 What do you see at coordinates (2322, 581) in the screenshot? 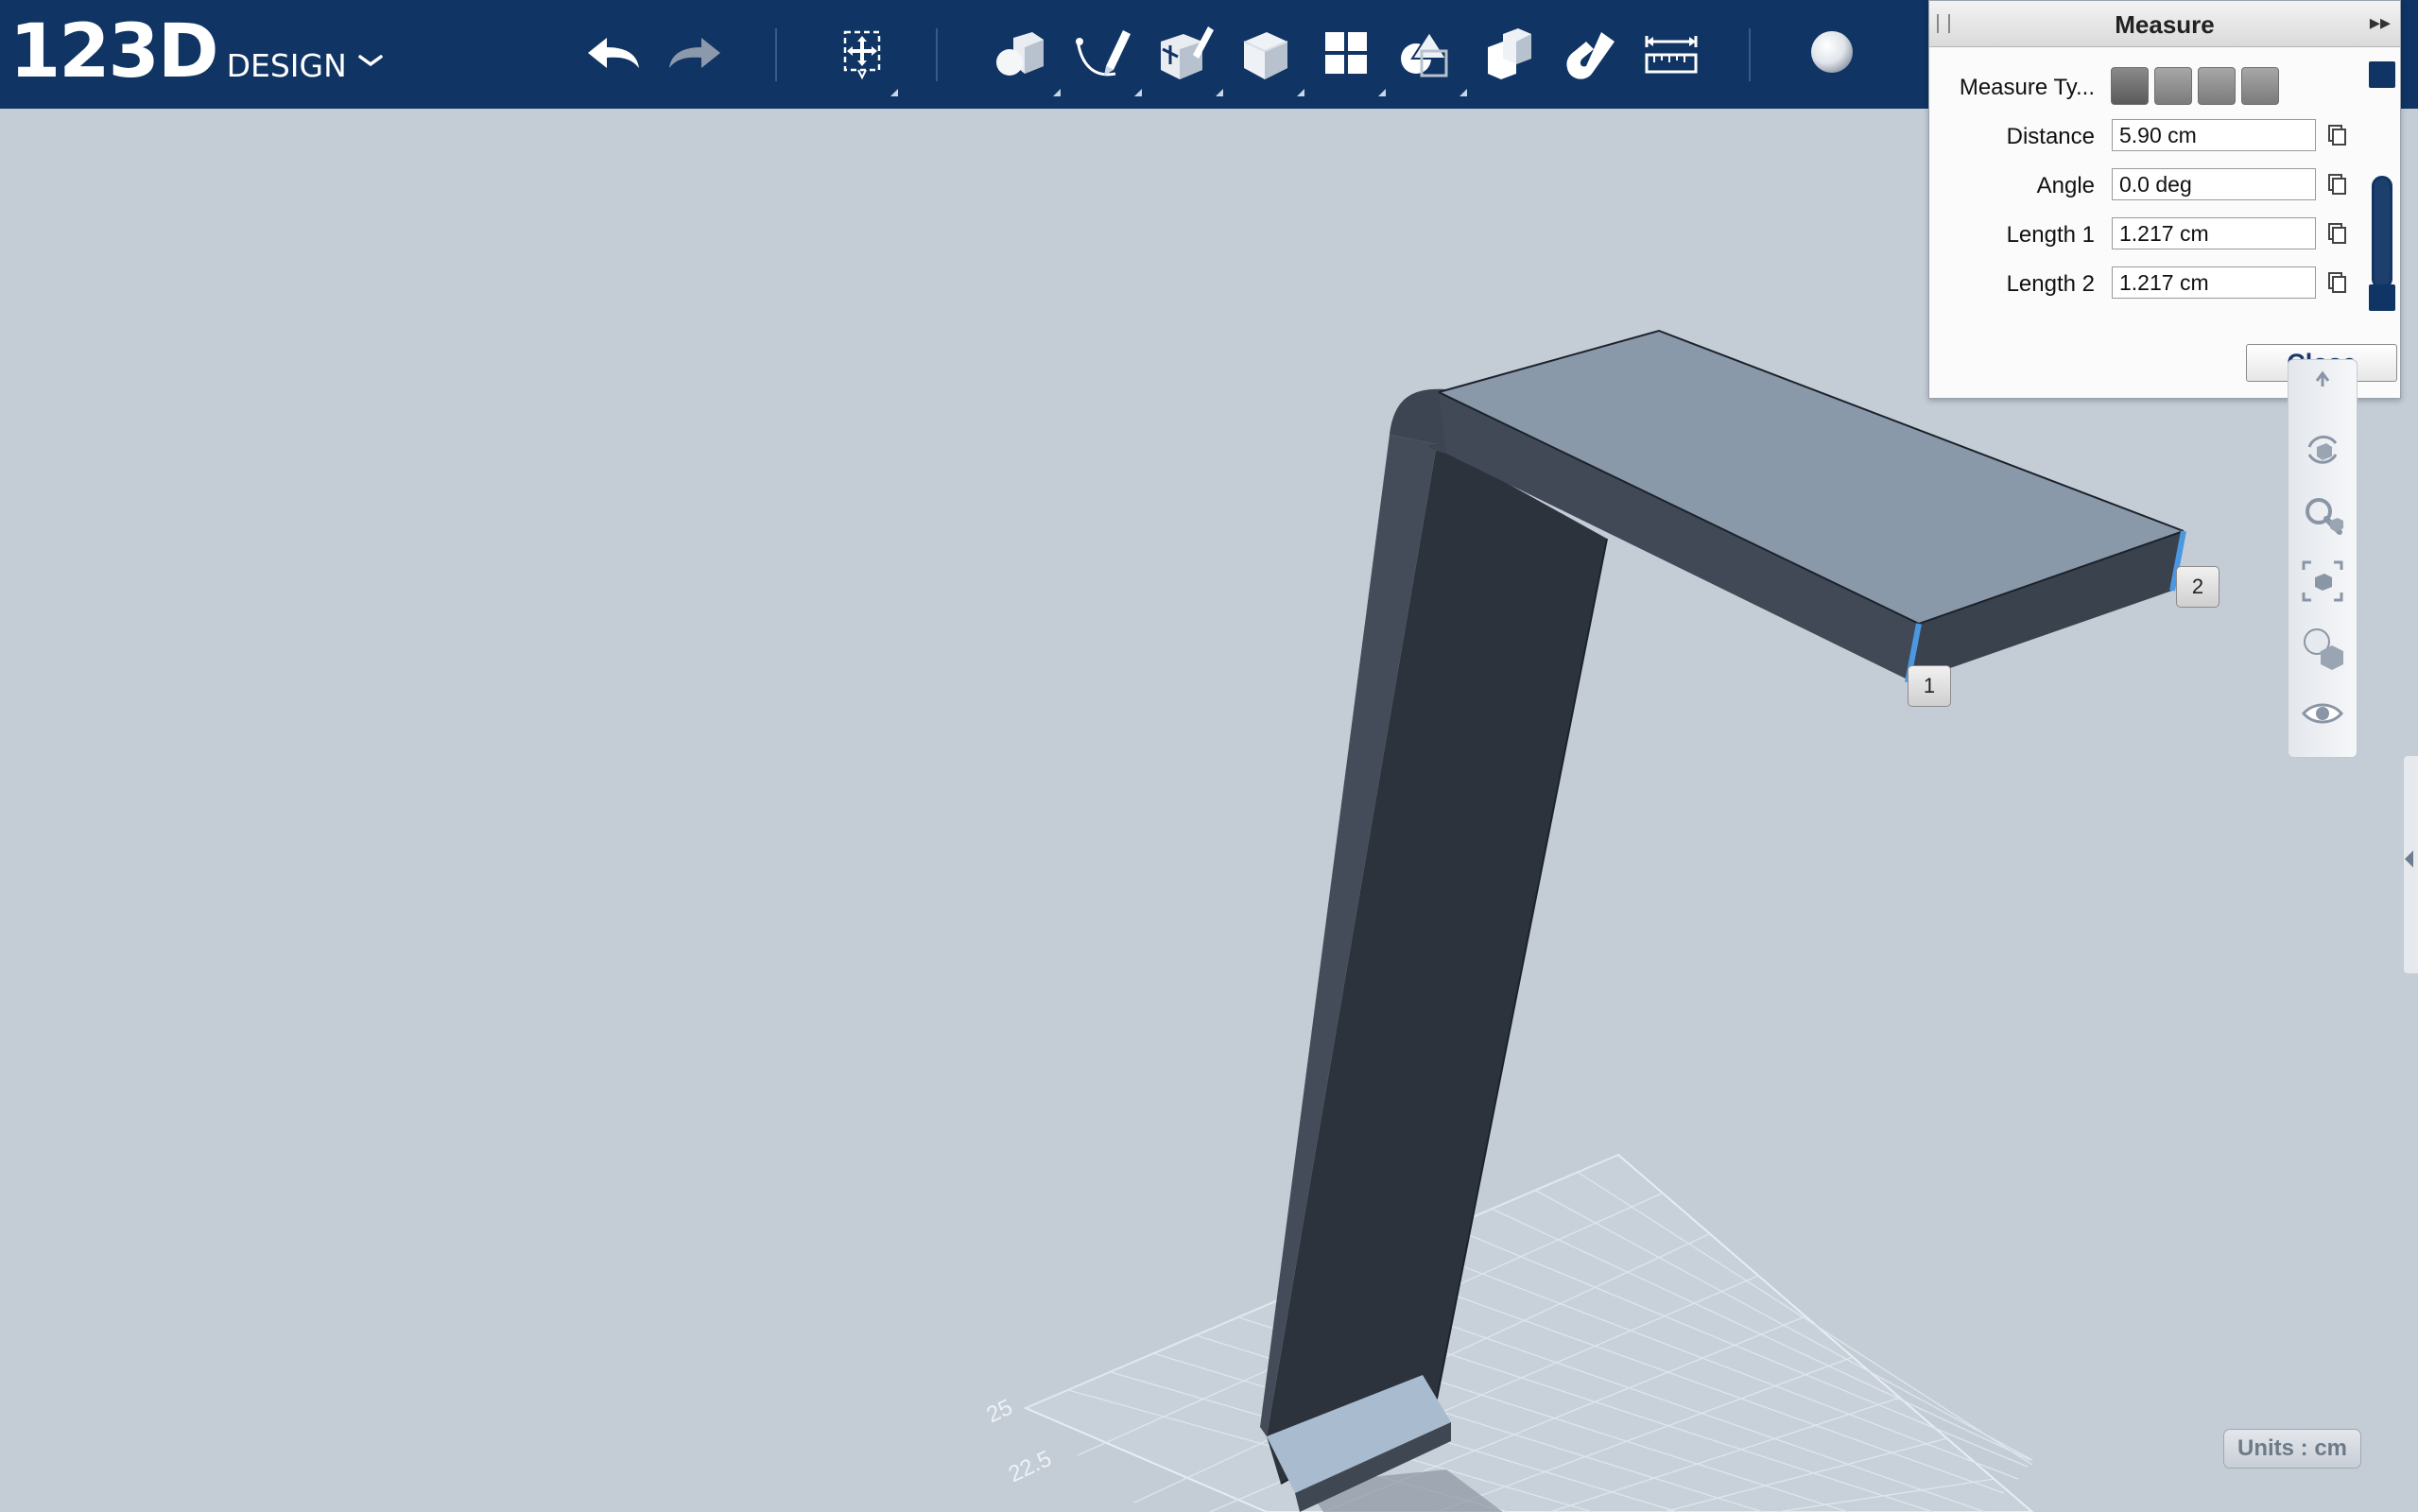
I see `fit-view-icon` at bounding box center [2322, 581].